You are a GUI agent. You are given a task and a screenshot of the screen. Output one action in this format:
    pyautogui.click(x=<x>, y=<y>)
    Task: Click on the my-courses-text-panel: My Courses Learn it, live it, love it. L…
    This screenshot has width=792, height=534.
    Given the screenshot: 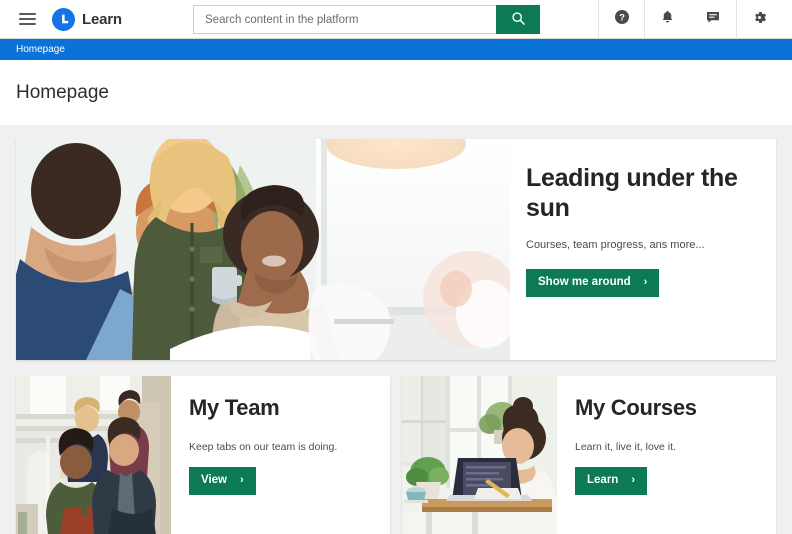 What is the action you would take?
    pyautogui.click(x=666, y=455)
    